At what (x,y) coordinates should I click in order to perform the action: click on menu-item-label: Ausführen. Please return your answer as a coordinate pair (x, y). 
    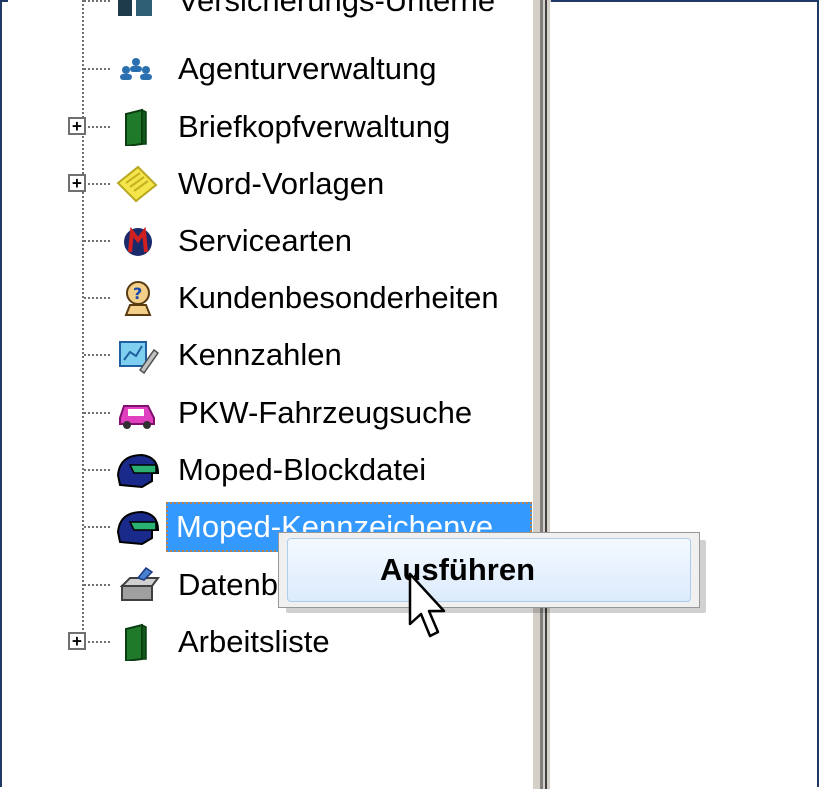
    Looking at the image, I should click on (457, 569).